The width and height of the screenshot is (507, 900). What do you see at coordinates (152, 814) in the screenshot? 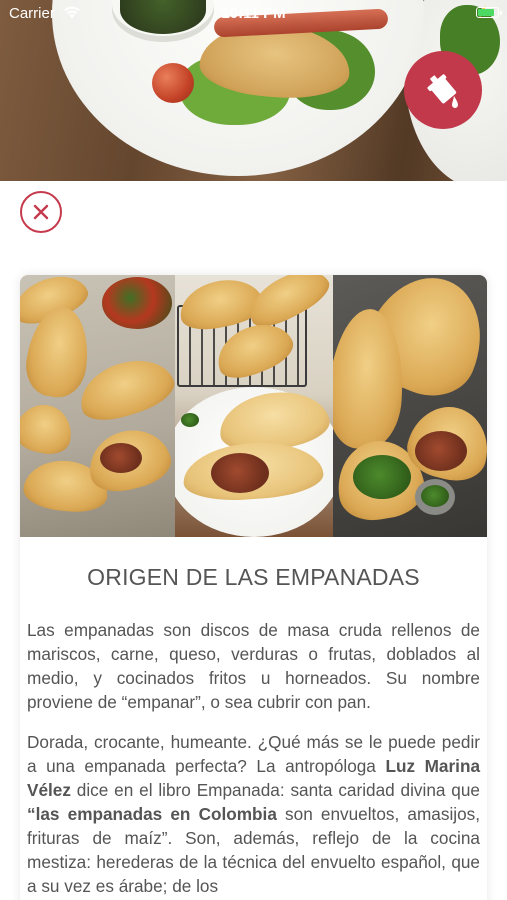
I see `book-quote: “las empanadas en Colombia` at bounding box center [152, 814].